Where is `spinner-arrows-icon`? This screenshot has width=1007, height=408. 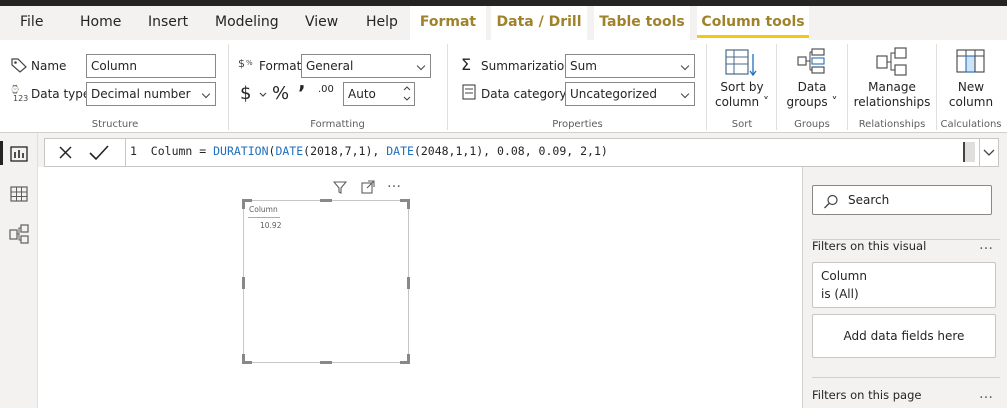 spinner-arrows-icon is located at coordinates (407, 94).